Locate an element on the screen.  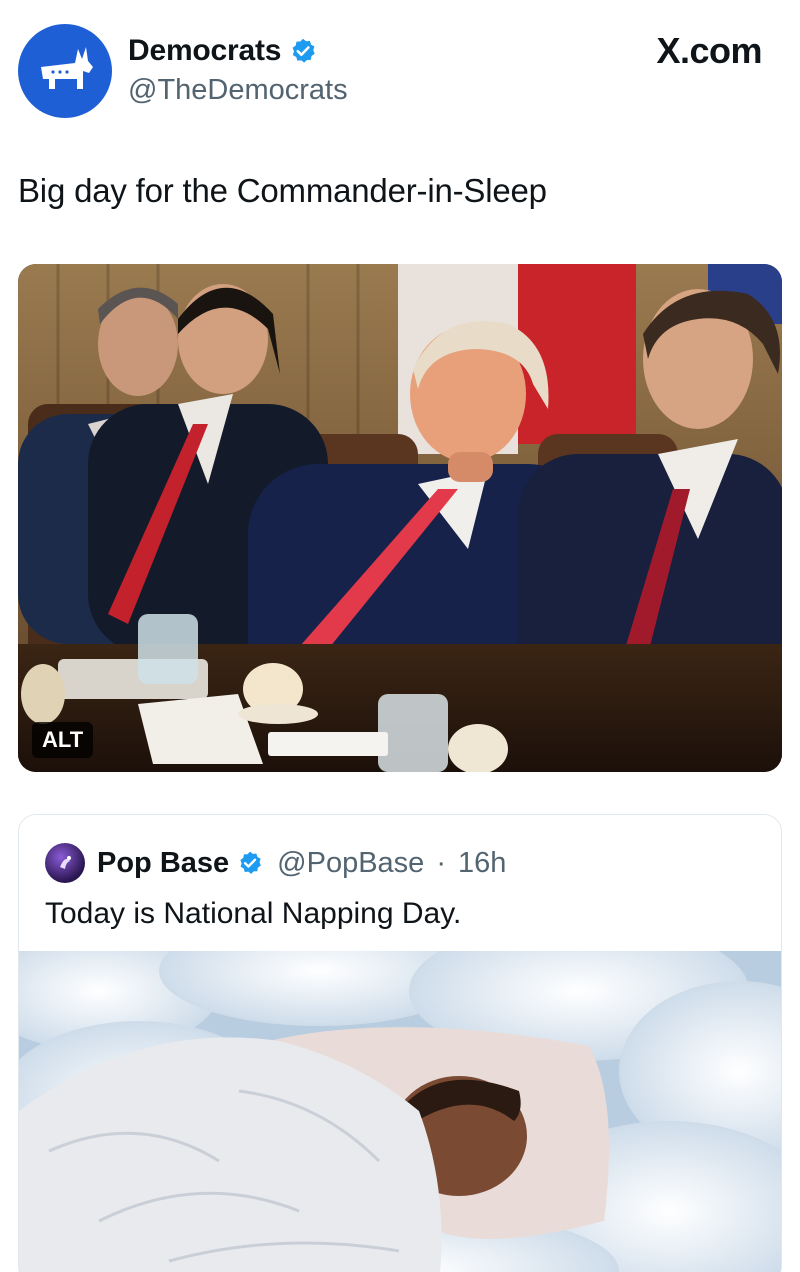
profile-avatar is located at coordinates (65, 71).